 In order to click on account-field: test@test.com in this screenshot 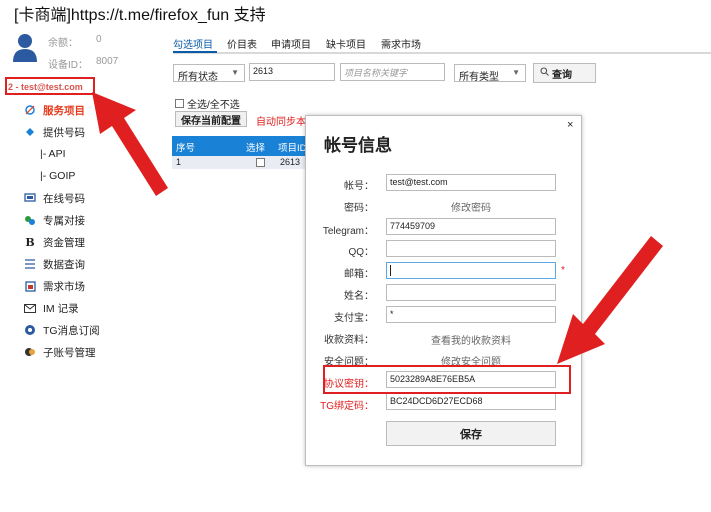, I will do `click(471, 182)`.